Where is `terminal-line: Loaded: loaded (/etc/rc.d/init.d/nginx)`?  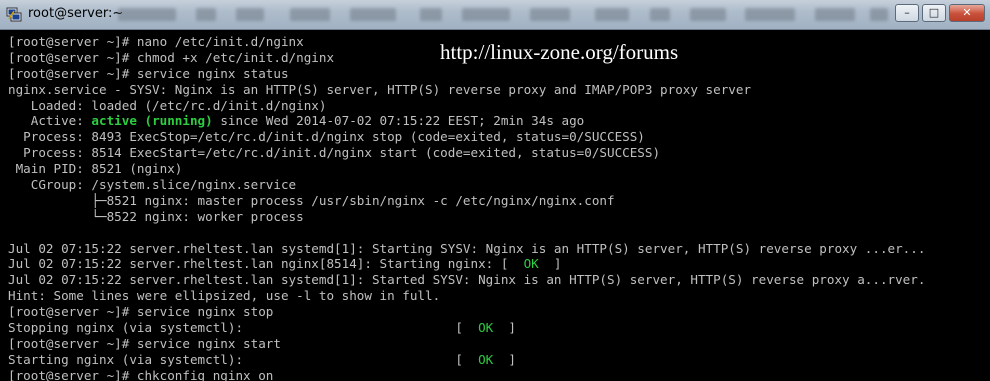
terminal-line: Loaded: loaded (/etc/rc.d/init.d/nginx) is located at coordinates (167, 105).